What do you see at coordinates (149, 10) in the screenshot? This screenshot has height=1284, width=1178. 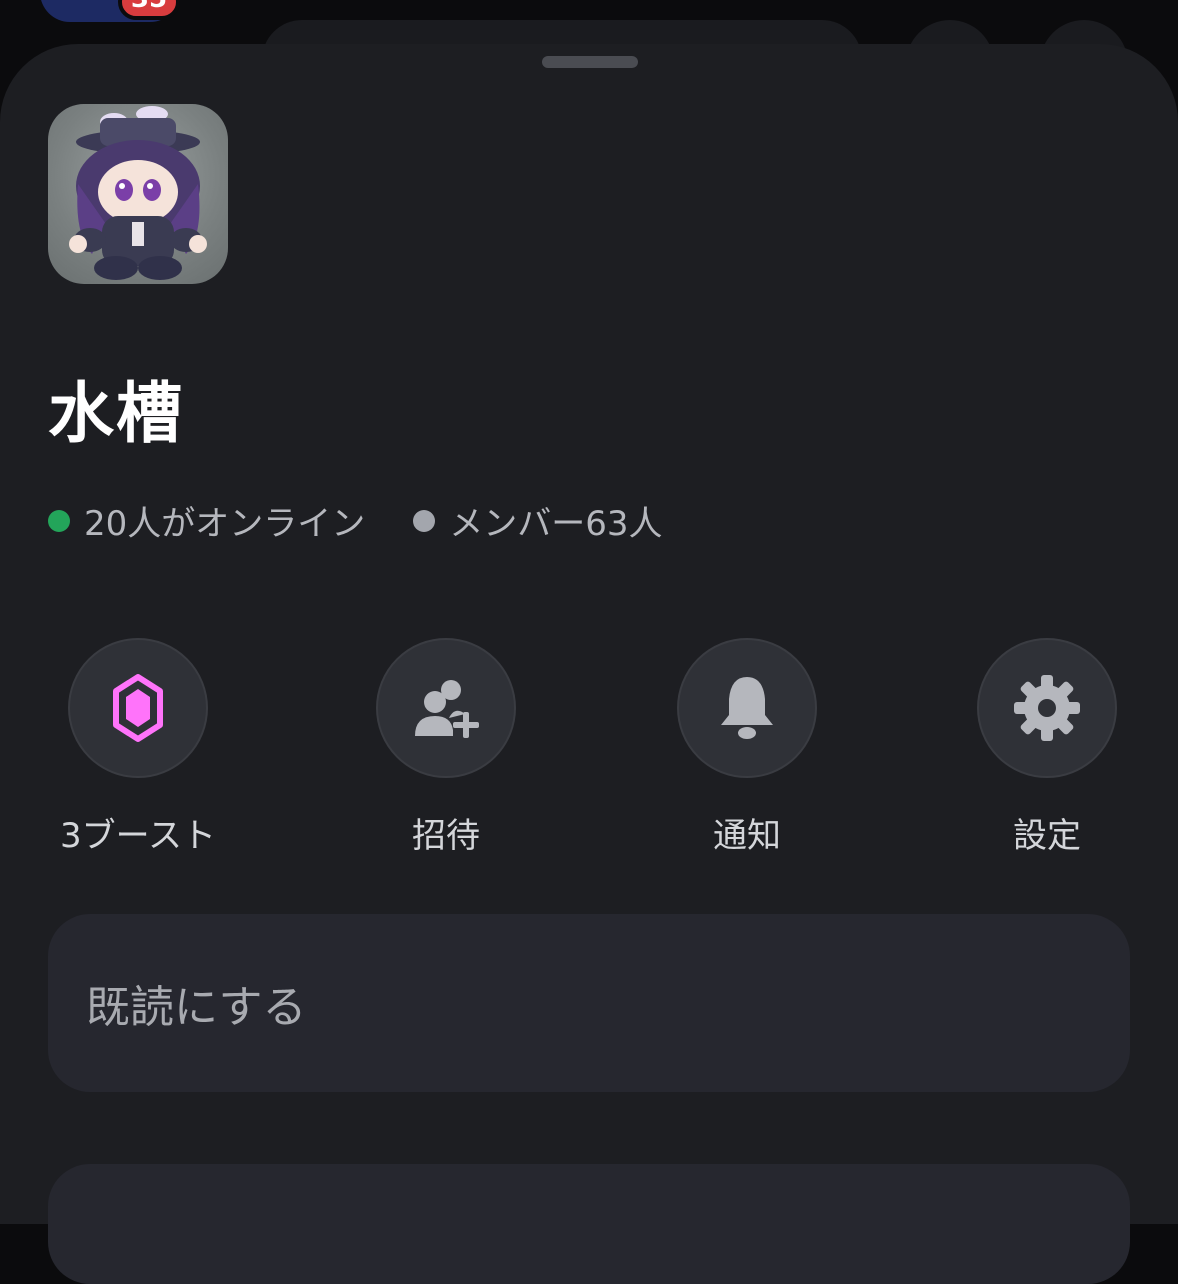 I see `notification-badge: 35` at bounding box center [149, 10].